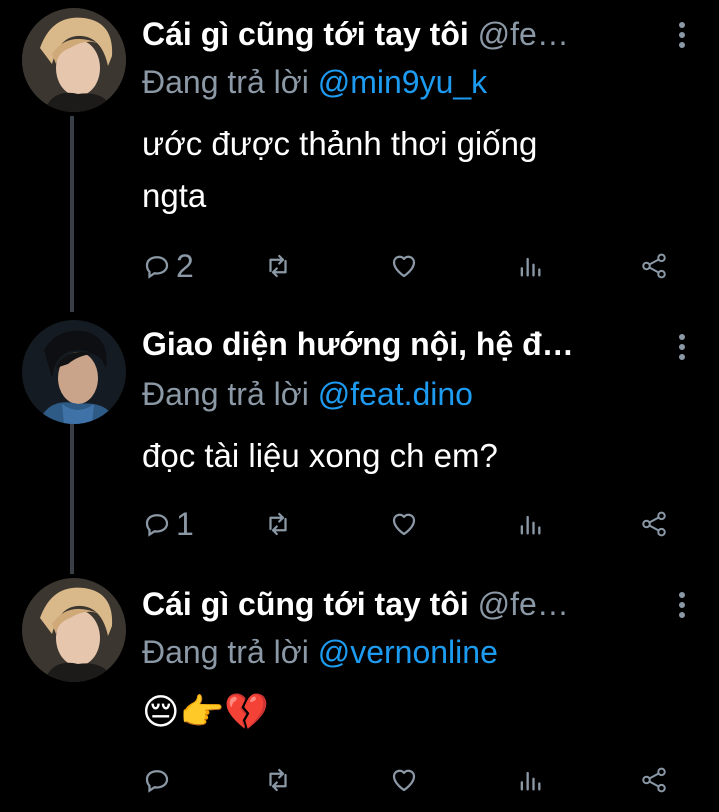 The image size is (719, 812). Describe the element at coordinates (395, 394) in the screenshot. I see `reply-mention-link: @feat.dino` at that location.